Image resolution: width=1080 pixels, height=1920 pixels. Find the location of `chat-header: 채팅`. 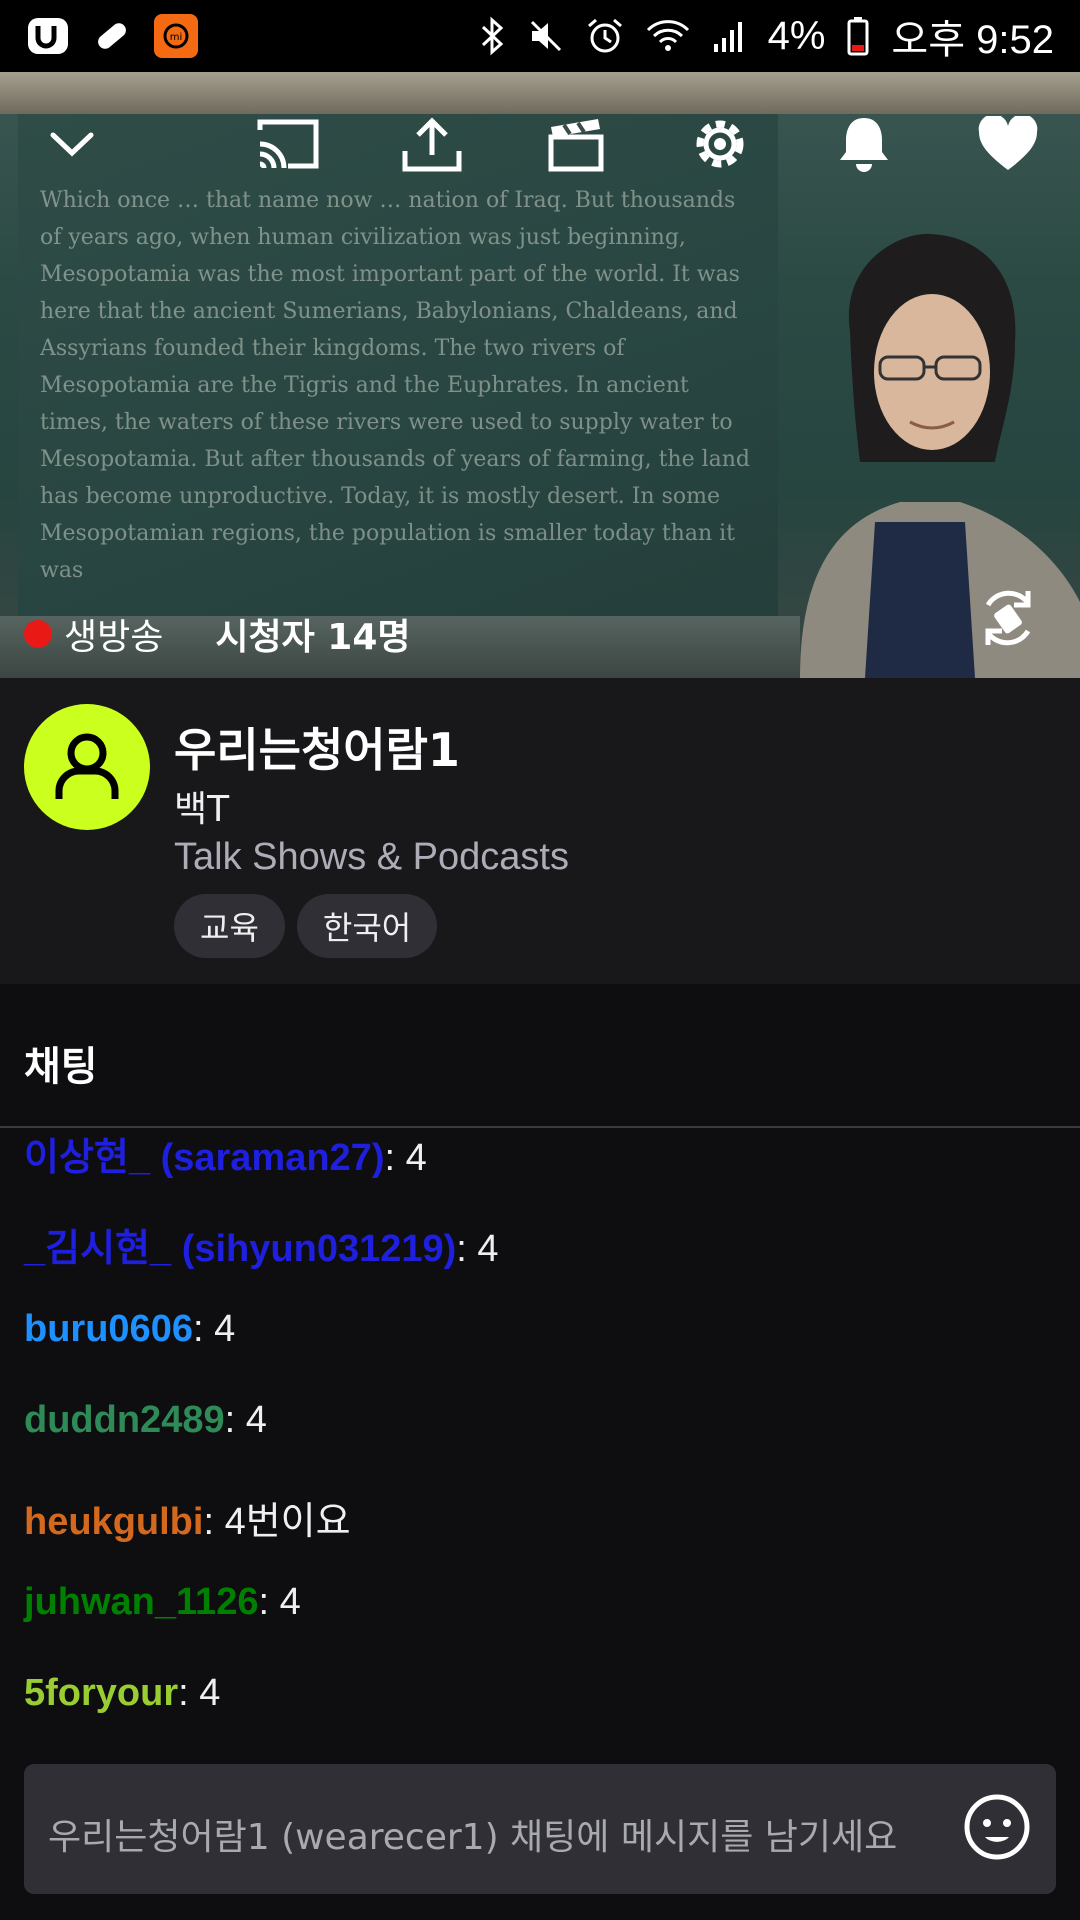

chat-header: 채팅 is located at coordinates (540, 1056).